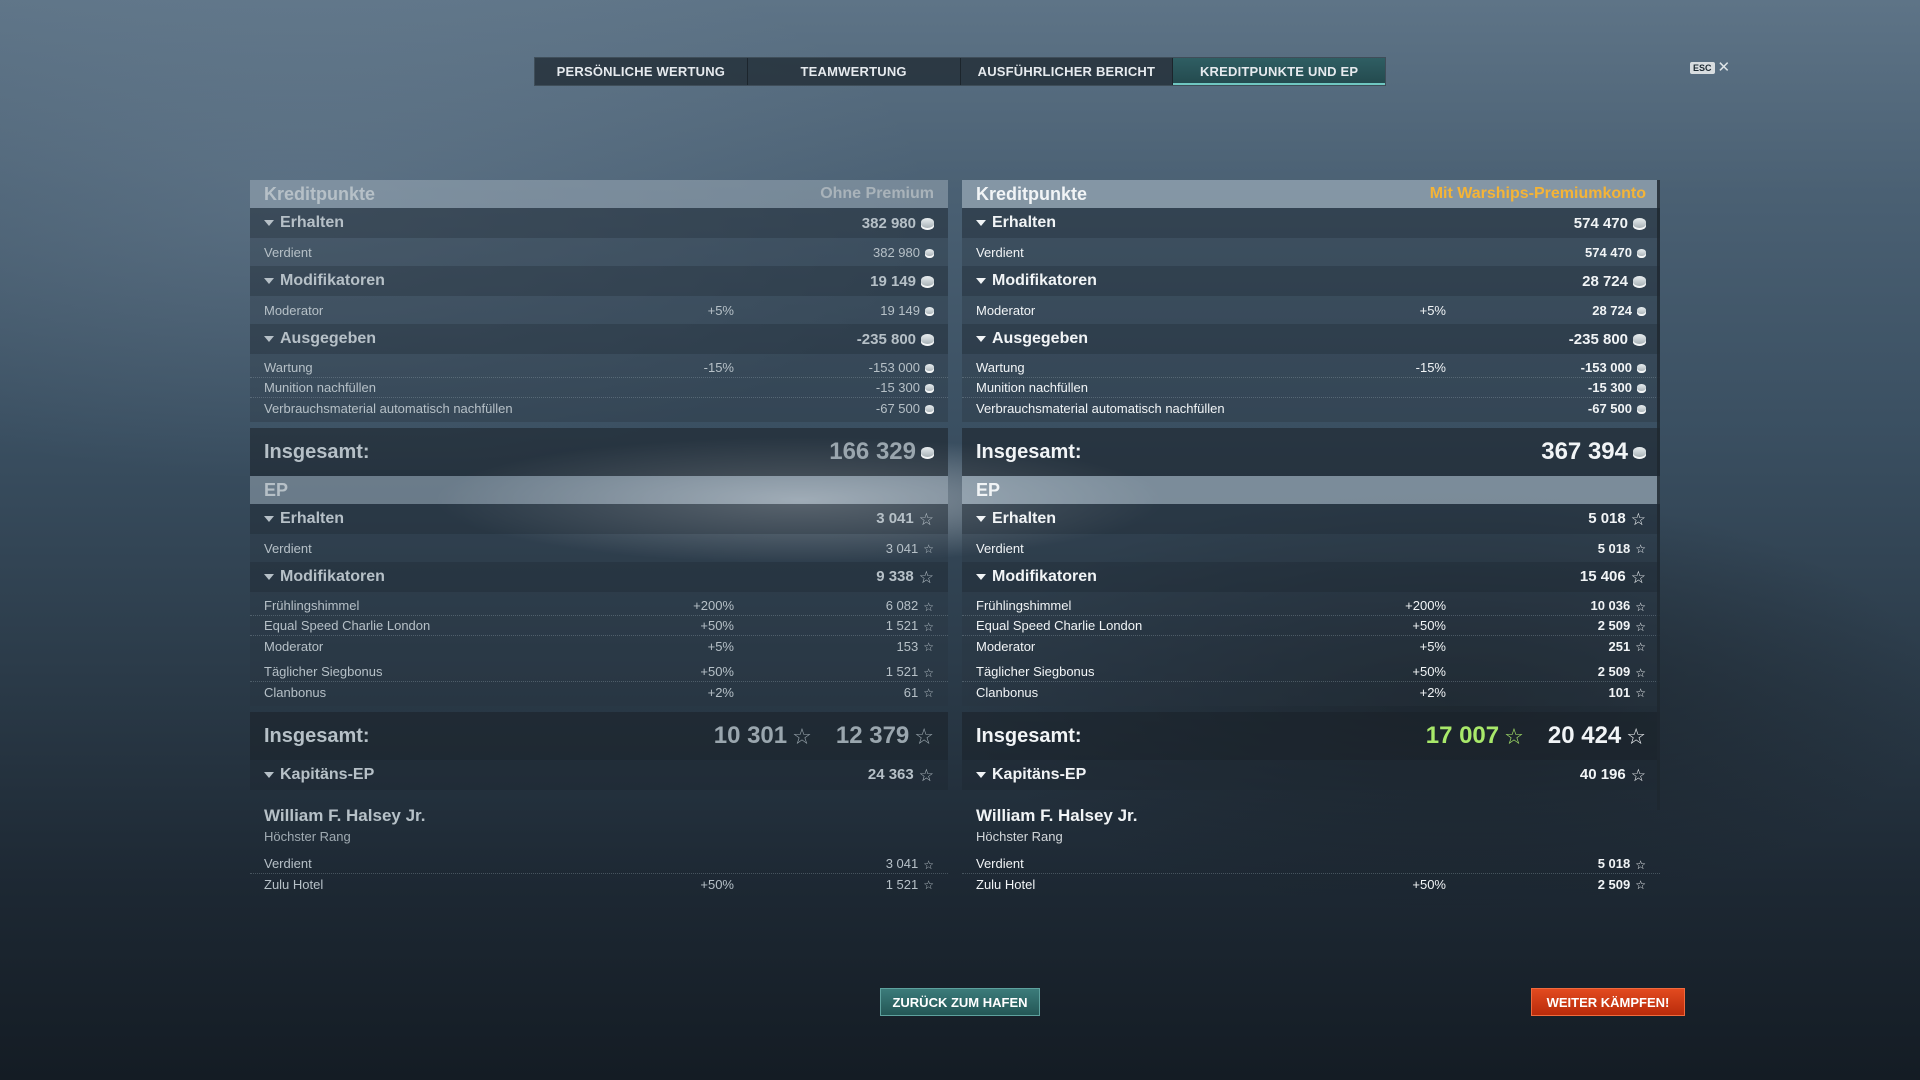  What do you see at coordinates (1311, 223) in the screenshot?
I see `credits-earned-group: Erhalten 574 470` at bounding box center [1311, 223].